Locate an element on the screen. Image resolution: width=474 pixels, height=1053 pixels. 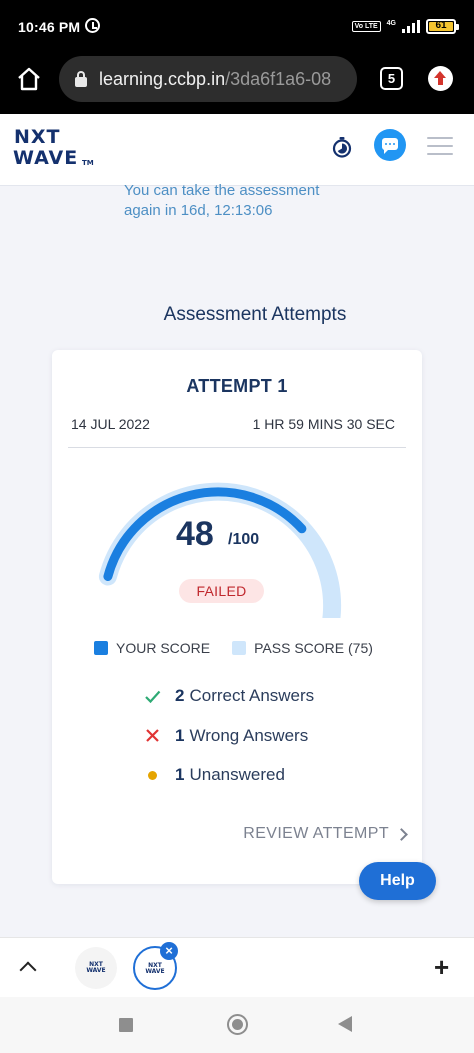
section-title: Assessment Attempts is located at coordinates (255, 314).